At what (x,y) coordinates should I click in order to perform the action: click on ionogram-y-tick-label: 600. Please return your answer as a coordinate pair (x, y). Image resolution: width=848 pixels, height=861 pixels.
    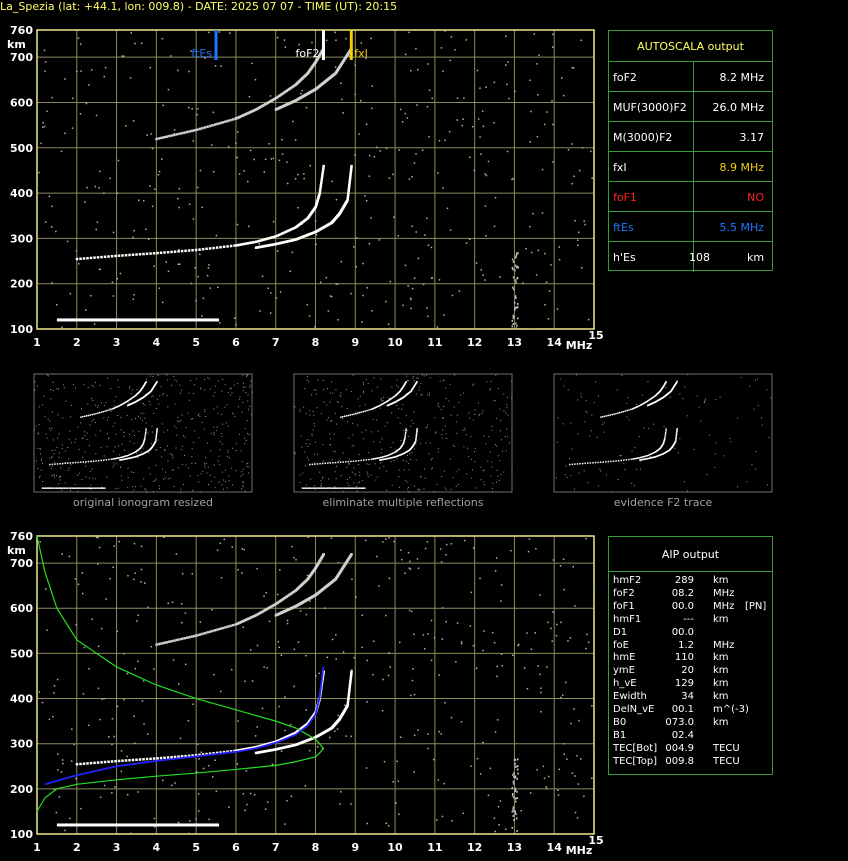
    Looking at the image, I should click on (21, 102).